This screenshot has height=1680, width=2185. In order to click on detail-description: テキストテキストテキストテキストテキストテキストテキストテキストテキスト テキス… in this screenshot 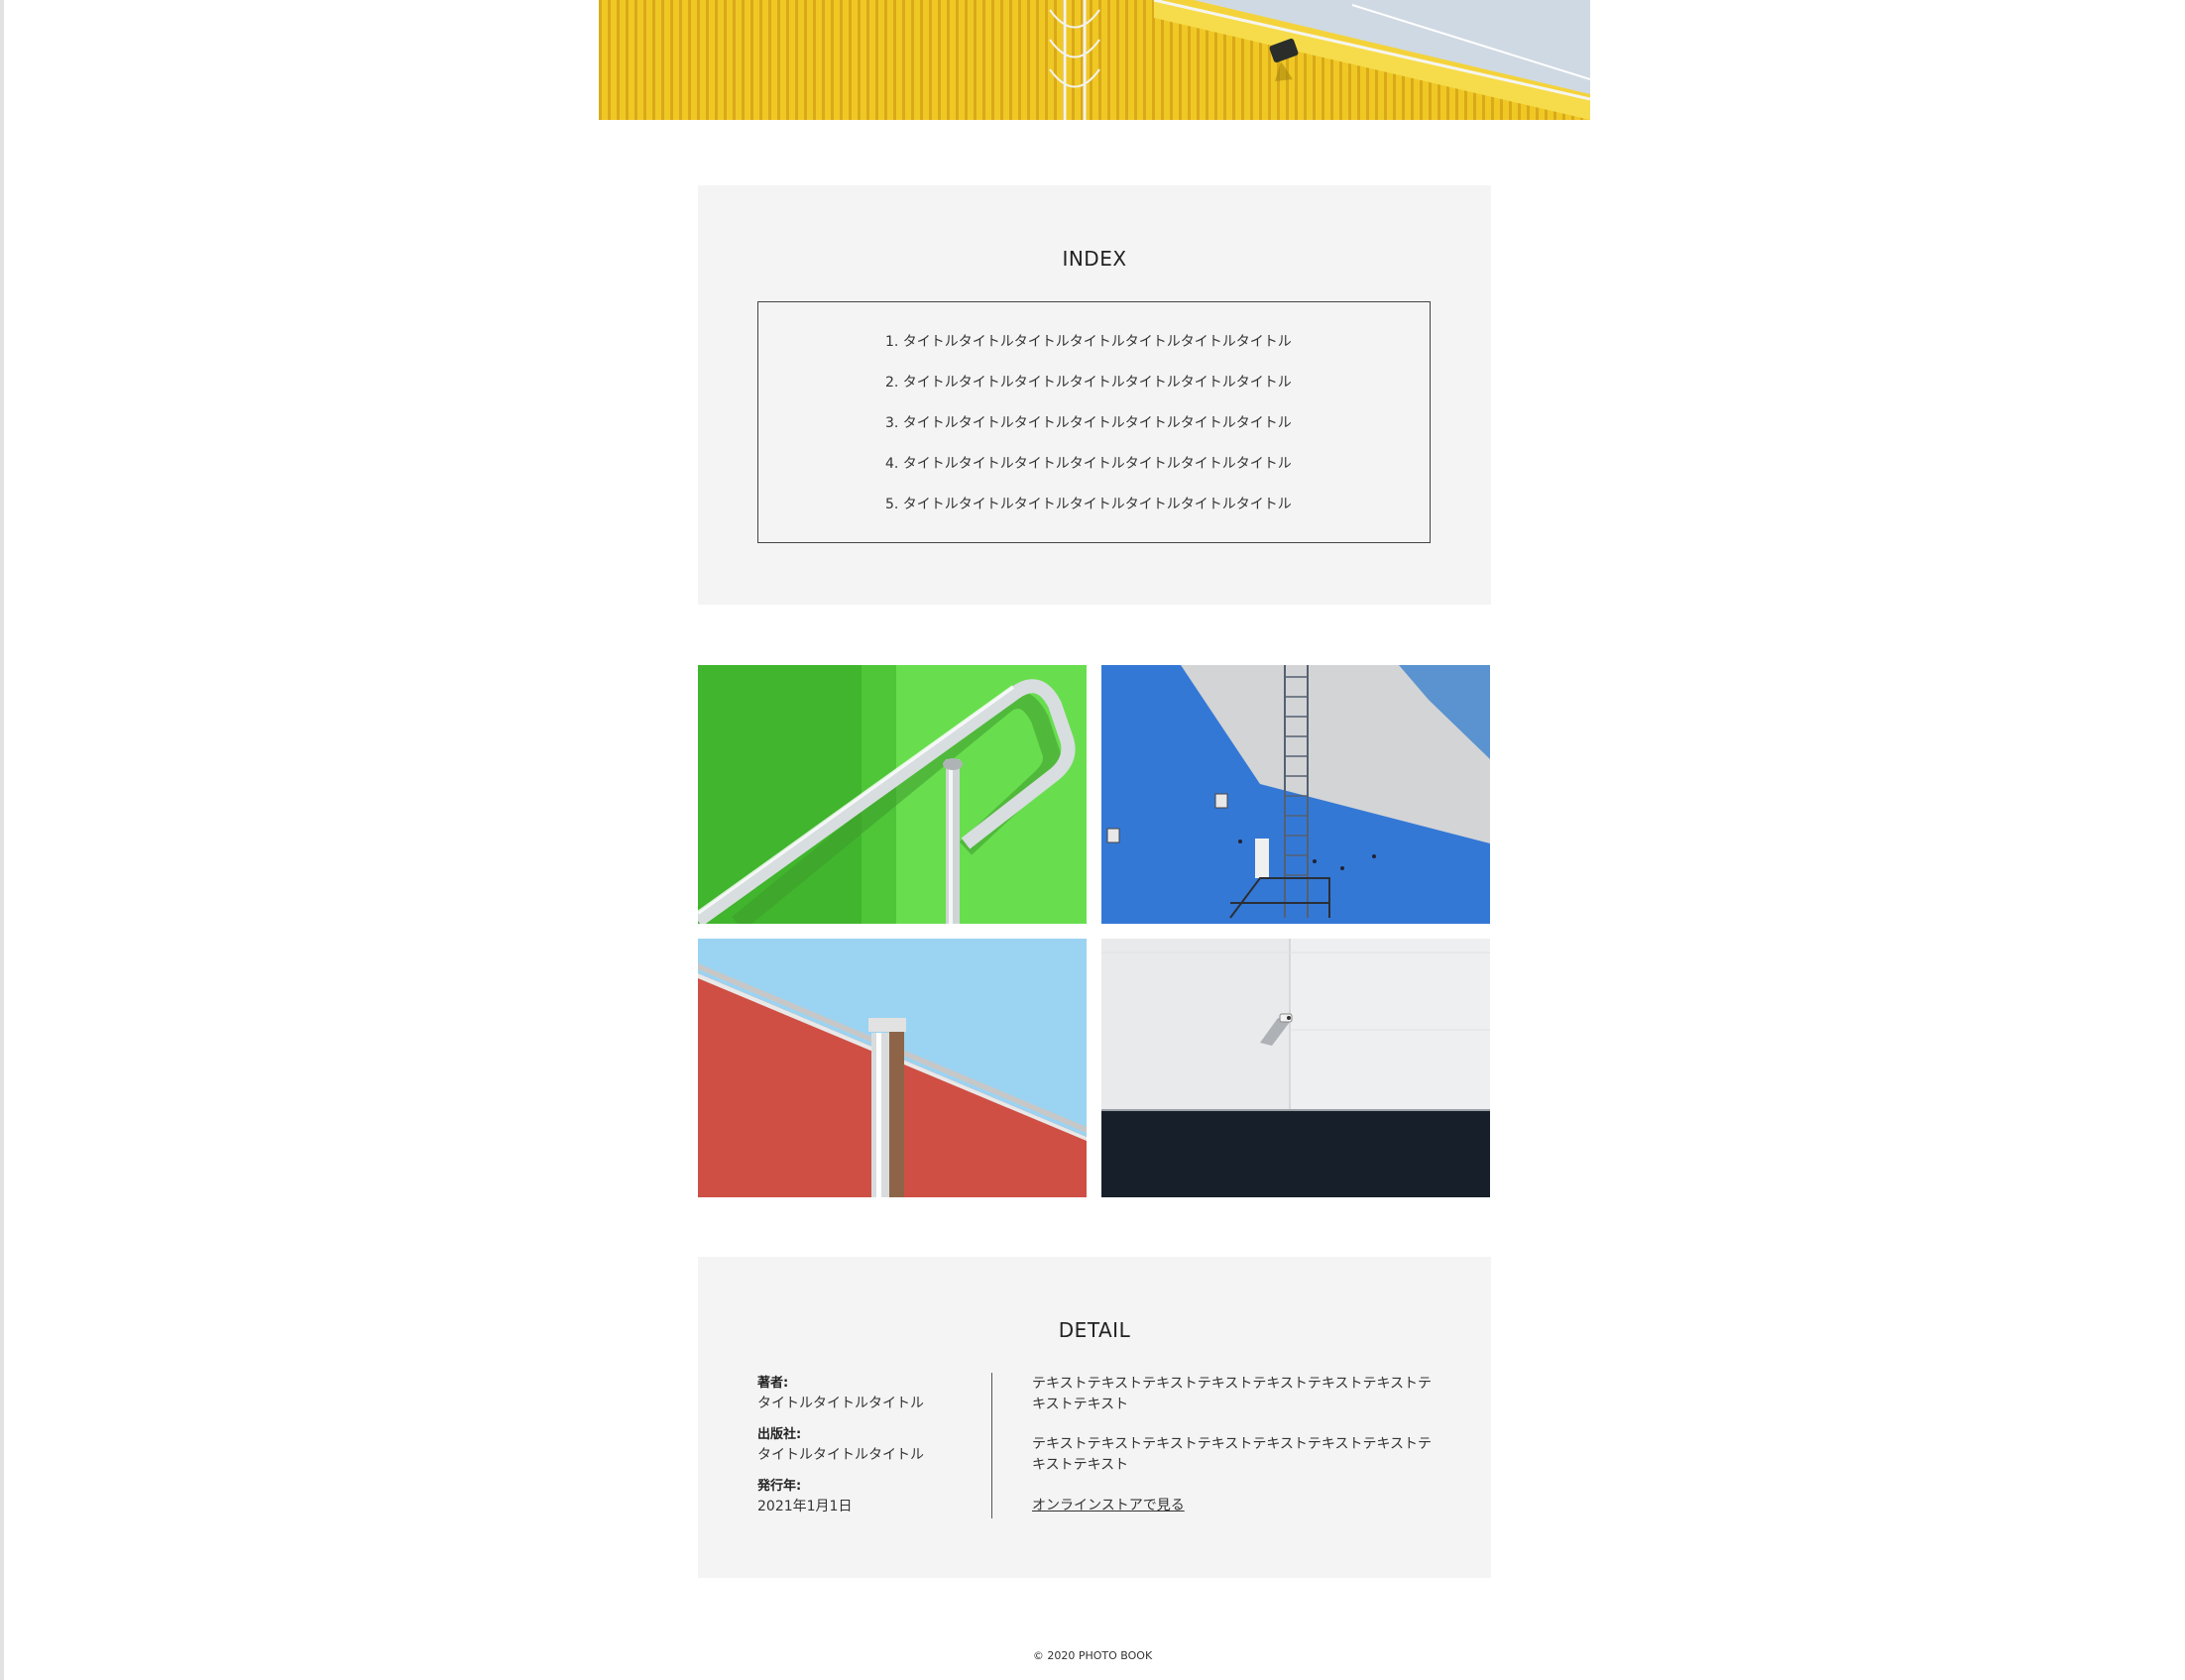, I will do `click(1234, 1445)`.